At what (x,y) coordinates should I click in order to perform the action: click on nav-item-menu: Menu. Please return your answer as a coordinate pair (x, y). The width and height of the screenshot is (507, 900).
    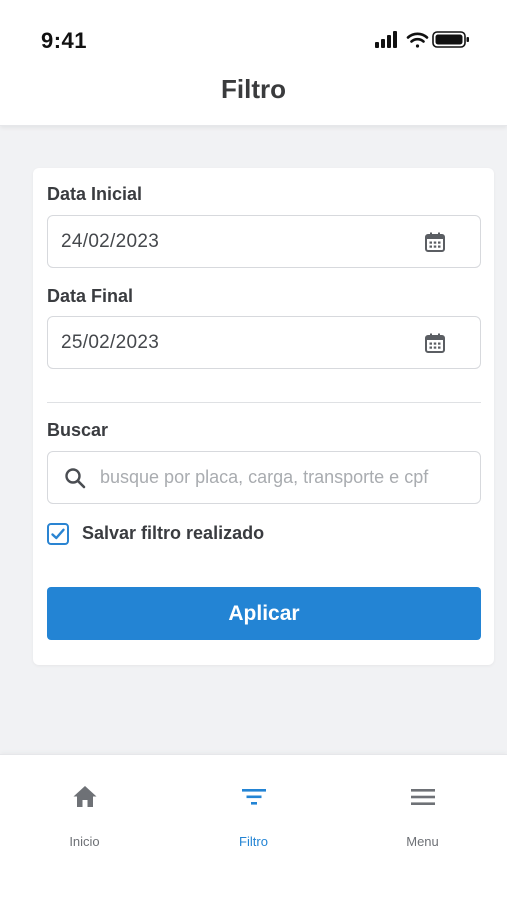
    Looking at the image, I should click on (422, 810).